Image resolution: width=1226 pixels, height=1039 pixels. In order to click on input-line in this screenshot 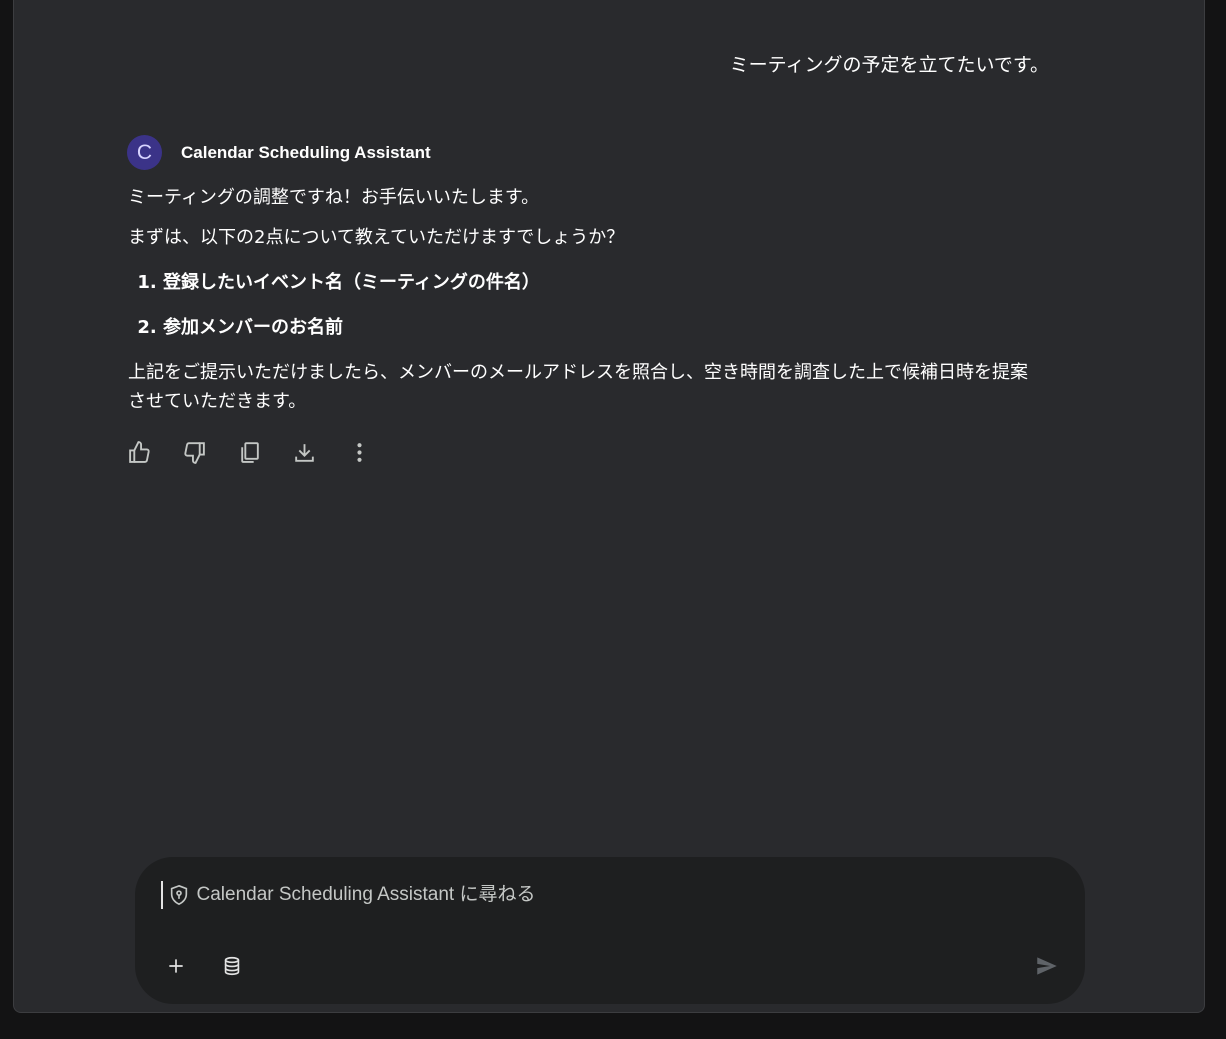, I will do `click(480, 895)`.